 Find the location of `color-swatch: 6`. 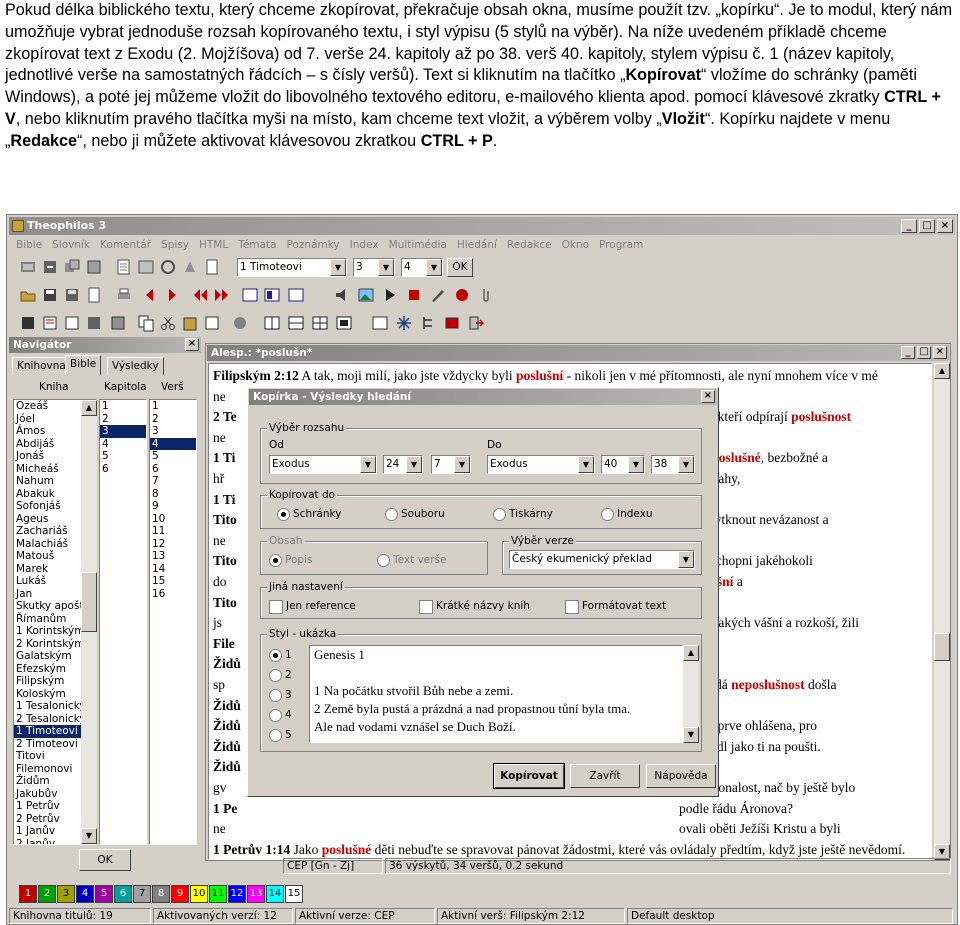

color-swatch: 6 is located at coordinates (123, 894).